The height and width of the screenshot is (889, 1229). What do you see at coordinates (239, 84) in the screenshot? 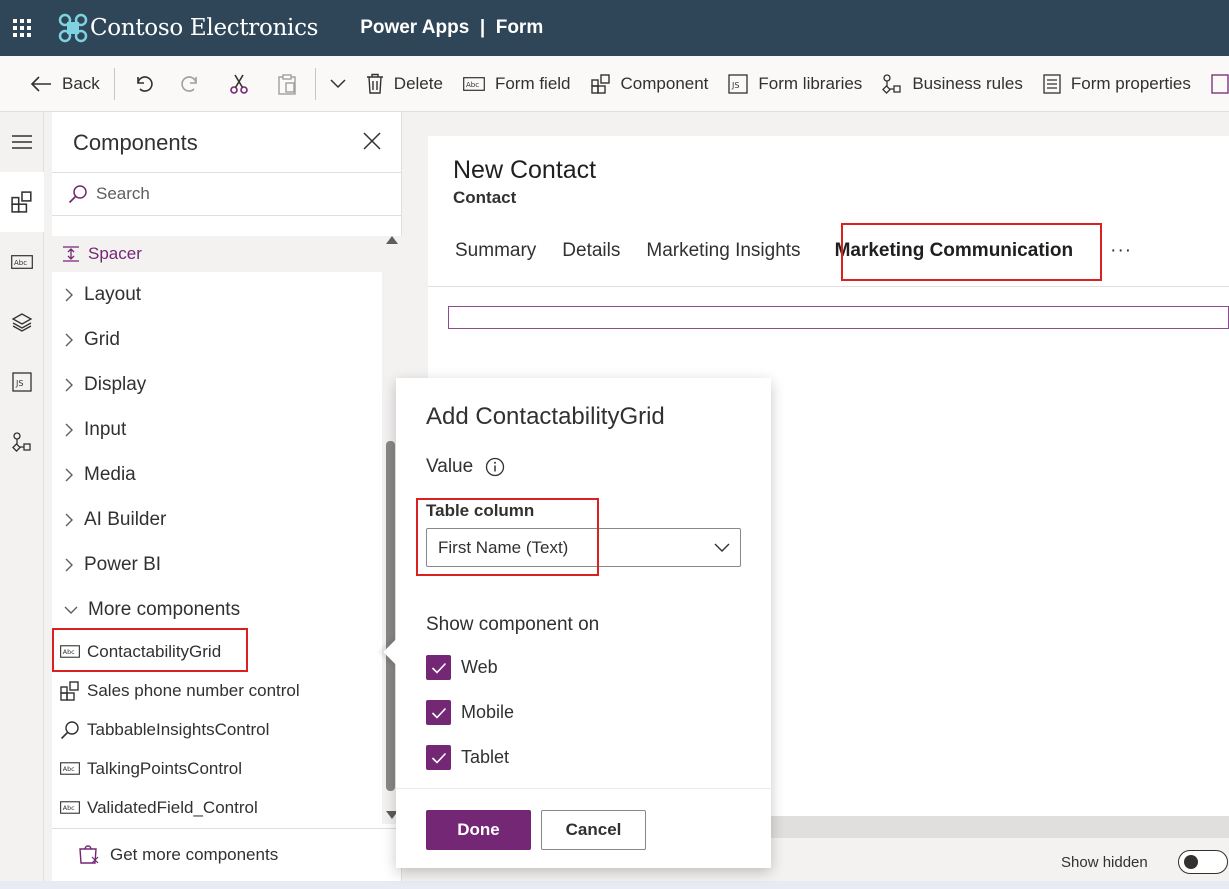
I see `cut-button` at bounding box center [239, 84].